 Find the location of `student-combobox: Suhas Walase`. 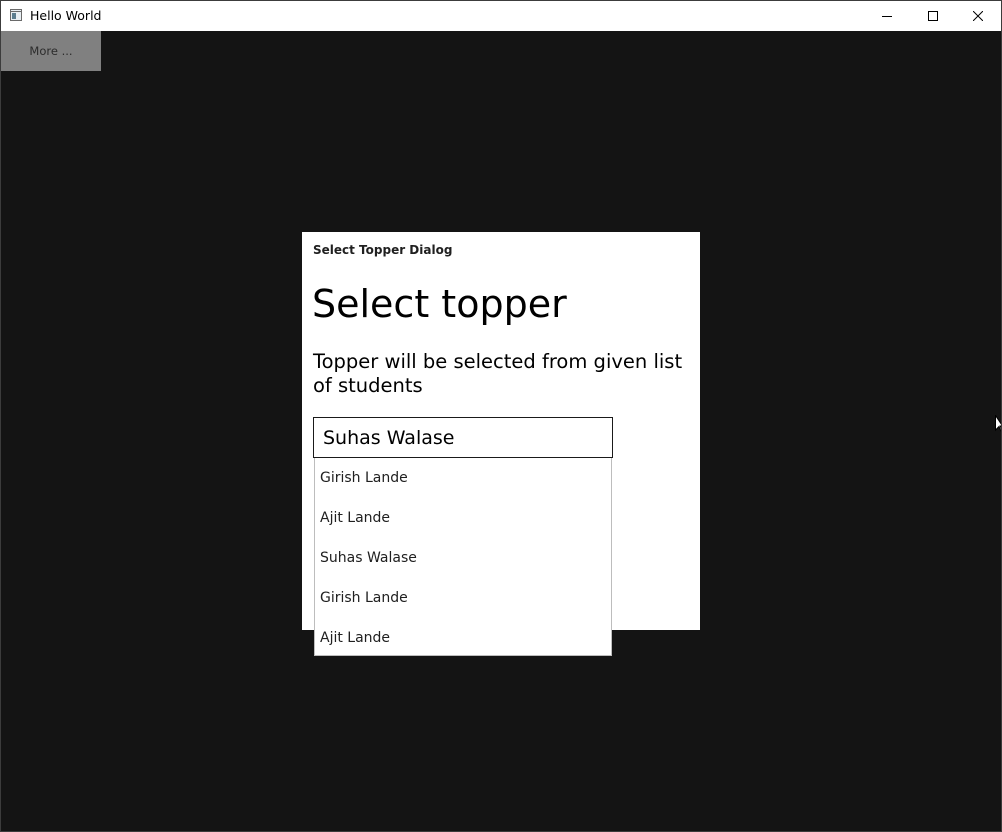

student-combobox: Suhas Walase is located at coordinates (463, 437).